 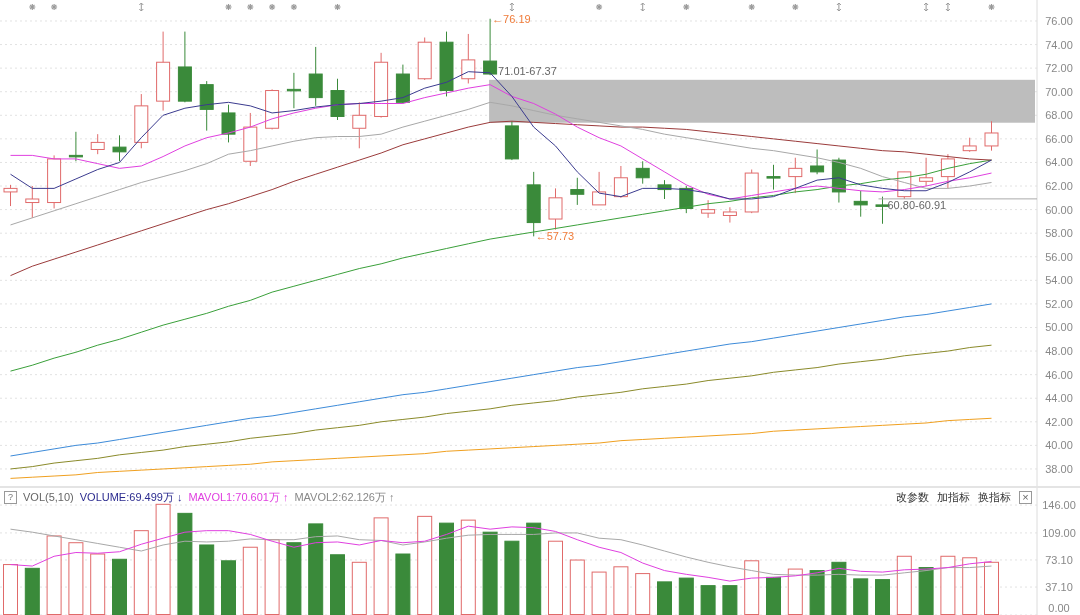 What do you see at coordinates (1059, 587) in the screenshot?
I see `axis-label: 37.10` at bounding box center [1059, 587].